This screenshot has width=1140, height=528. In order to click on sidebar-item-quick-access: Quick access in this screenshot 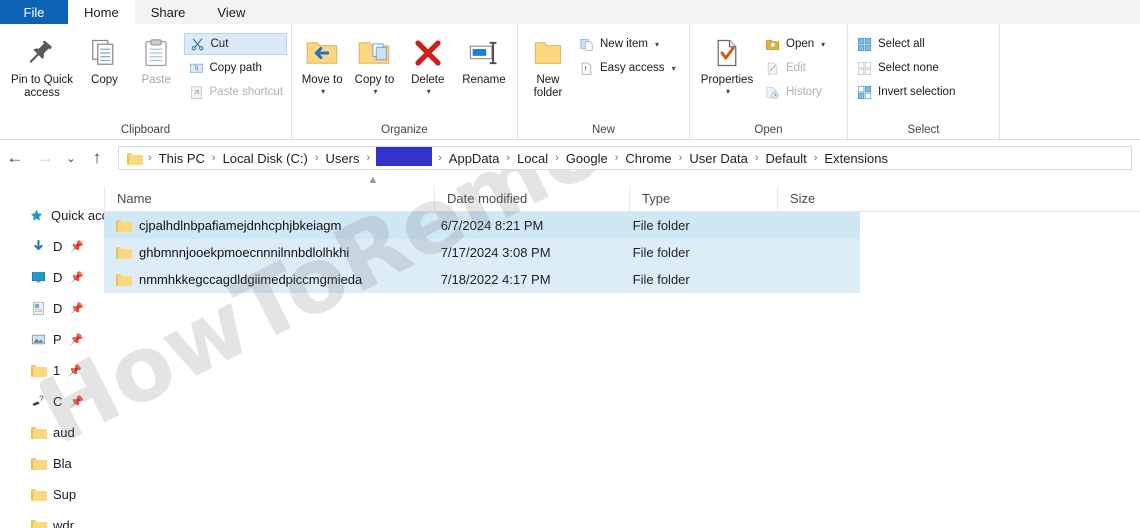, I will do `click(52, 215)`.